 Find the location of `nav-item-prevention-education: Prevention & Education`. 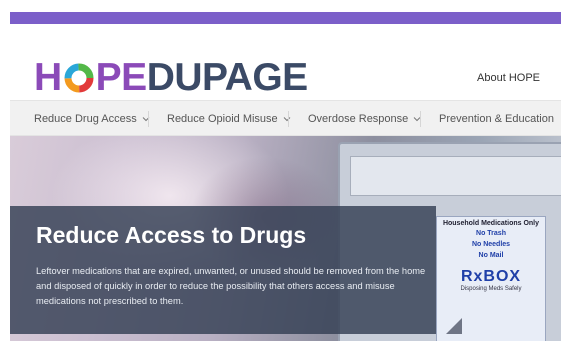

nav-item-prevention-education: Prevention & Education is located at coordinates (496, 119).